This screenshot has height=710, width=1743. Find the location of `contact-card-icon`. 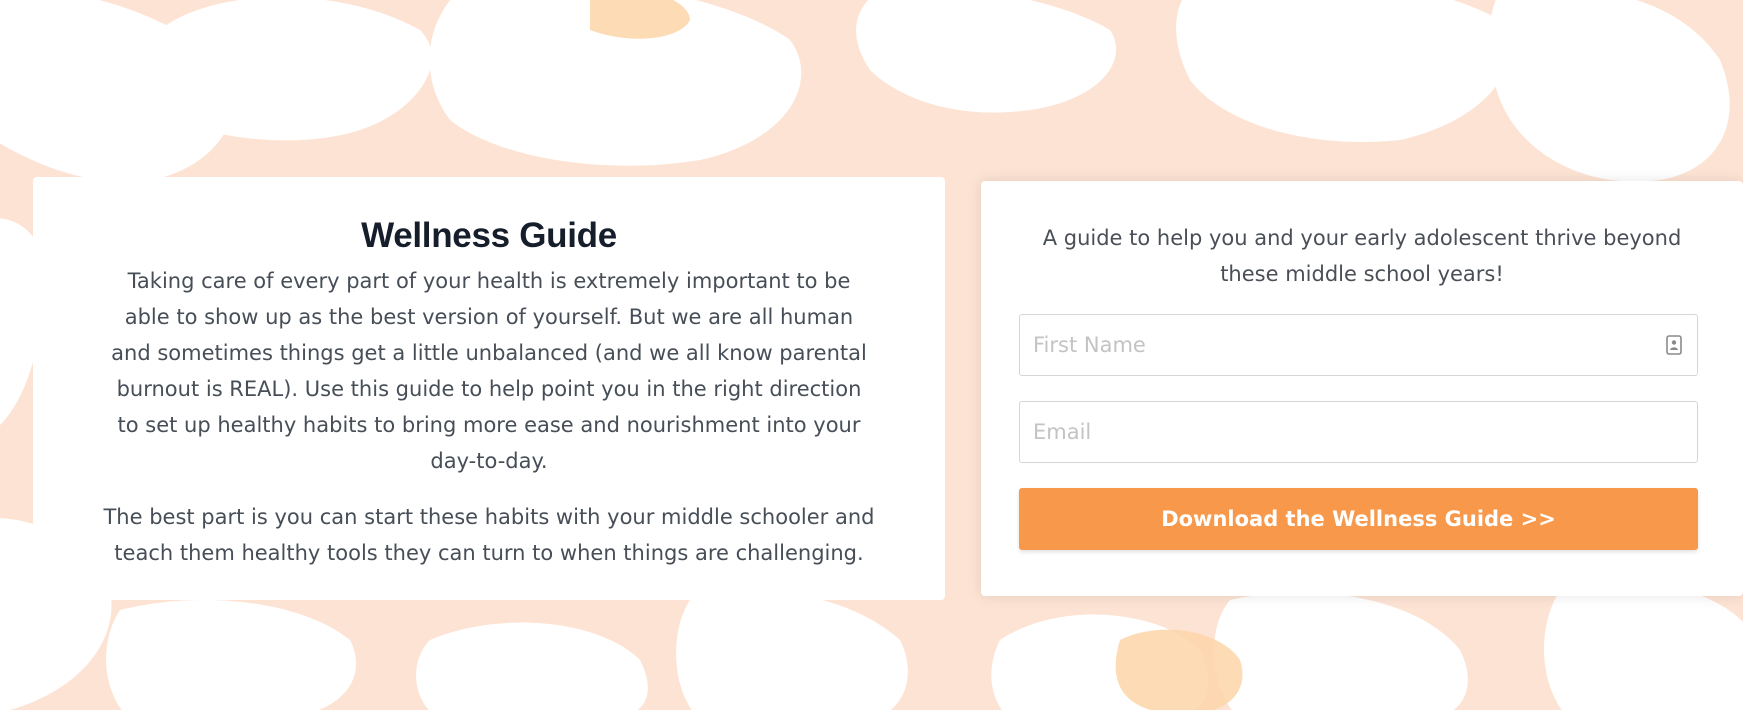

contact-card-icon is located at coordinates (1674, 345).